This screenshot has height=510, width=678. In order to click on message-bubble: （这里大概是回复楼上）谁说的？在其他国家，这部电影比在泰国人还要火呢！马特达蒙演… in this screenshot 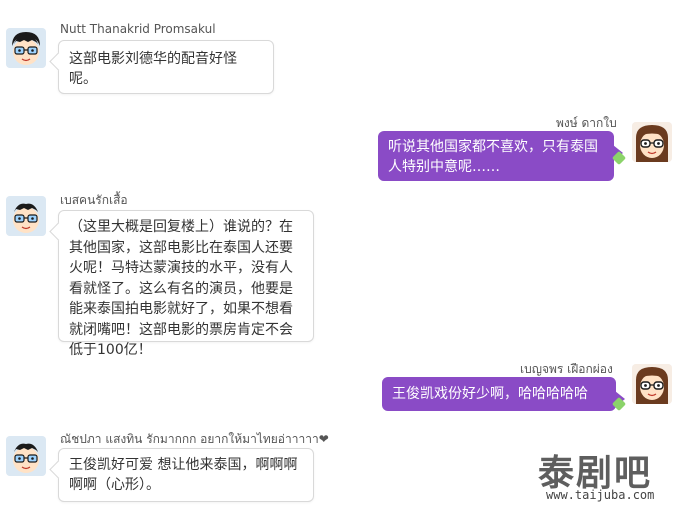, I will do `click(186, 284)`.